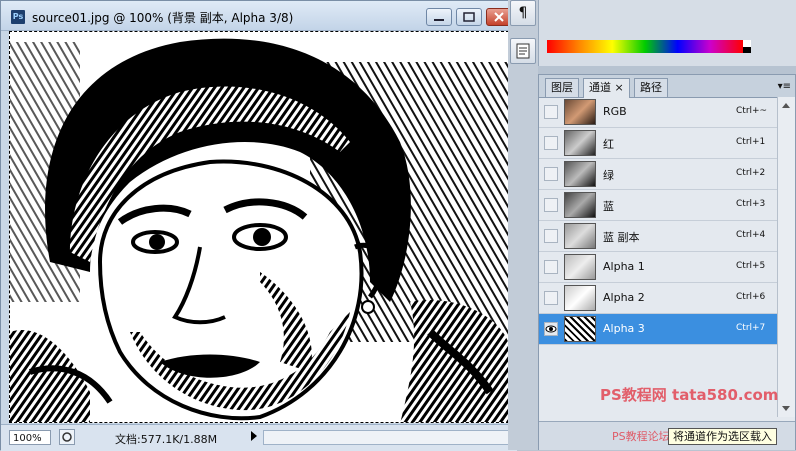  I want to click on channel-row-blue-copy: 蓝 副本 Ctrl+4, so click(658, 236).